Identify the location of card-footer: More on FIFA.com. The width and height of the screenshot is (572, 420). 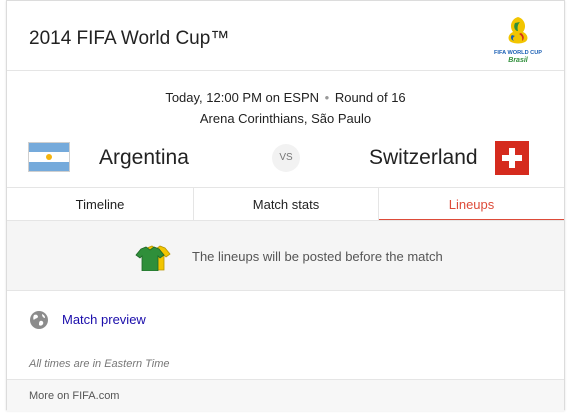
(285, 395).